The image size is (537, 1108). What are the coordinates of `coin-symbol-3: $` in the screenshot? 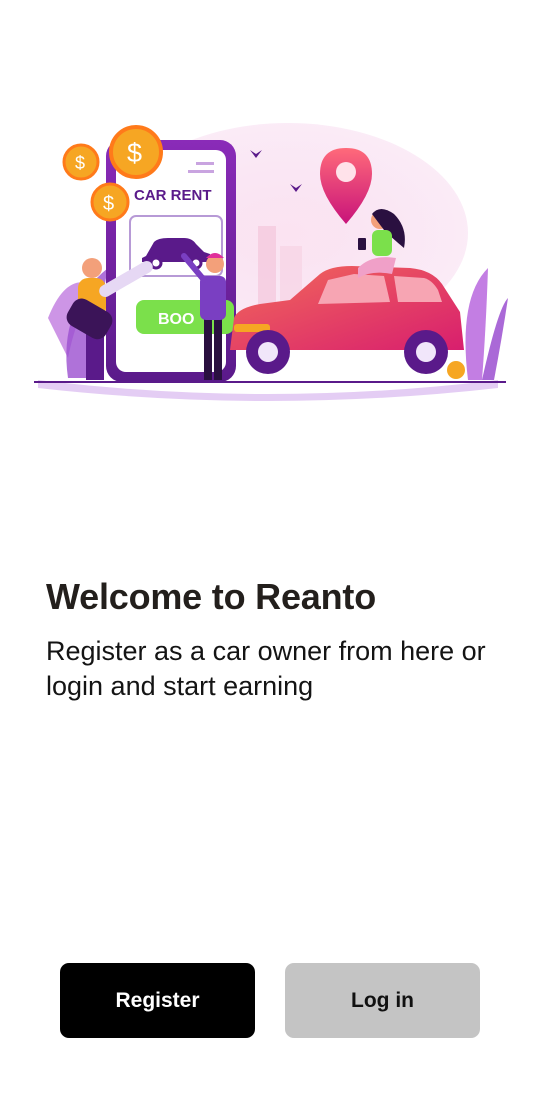 It's located at (108, 204).